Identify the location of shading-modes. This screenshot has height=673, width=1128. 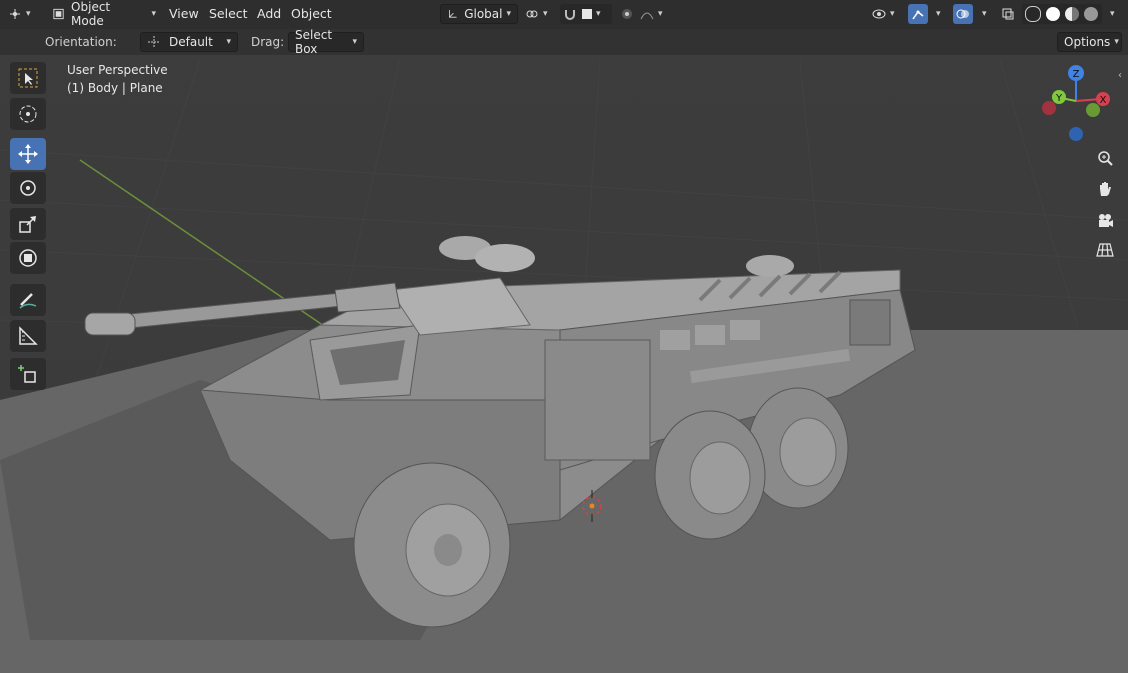
(1062, 14).